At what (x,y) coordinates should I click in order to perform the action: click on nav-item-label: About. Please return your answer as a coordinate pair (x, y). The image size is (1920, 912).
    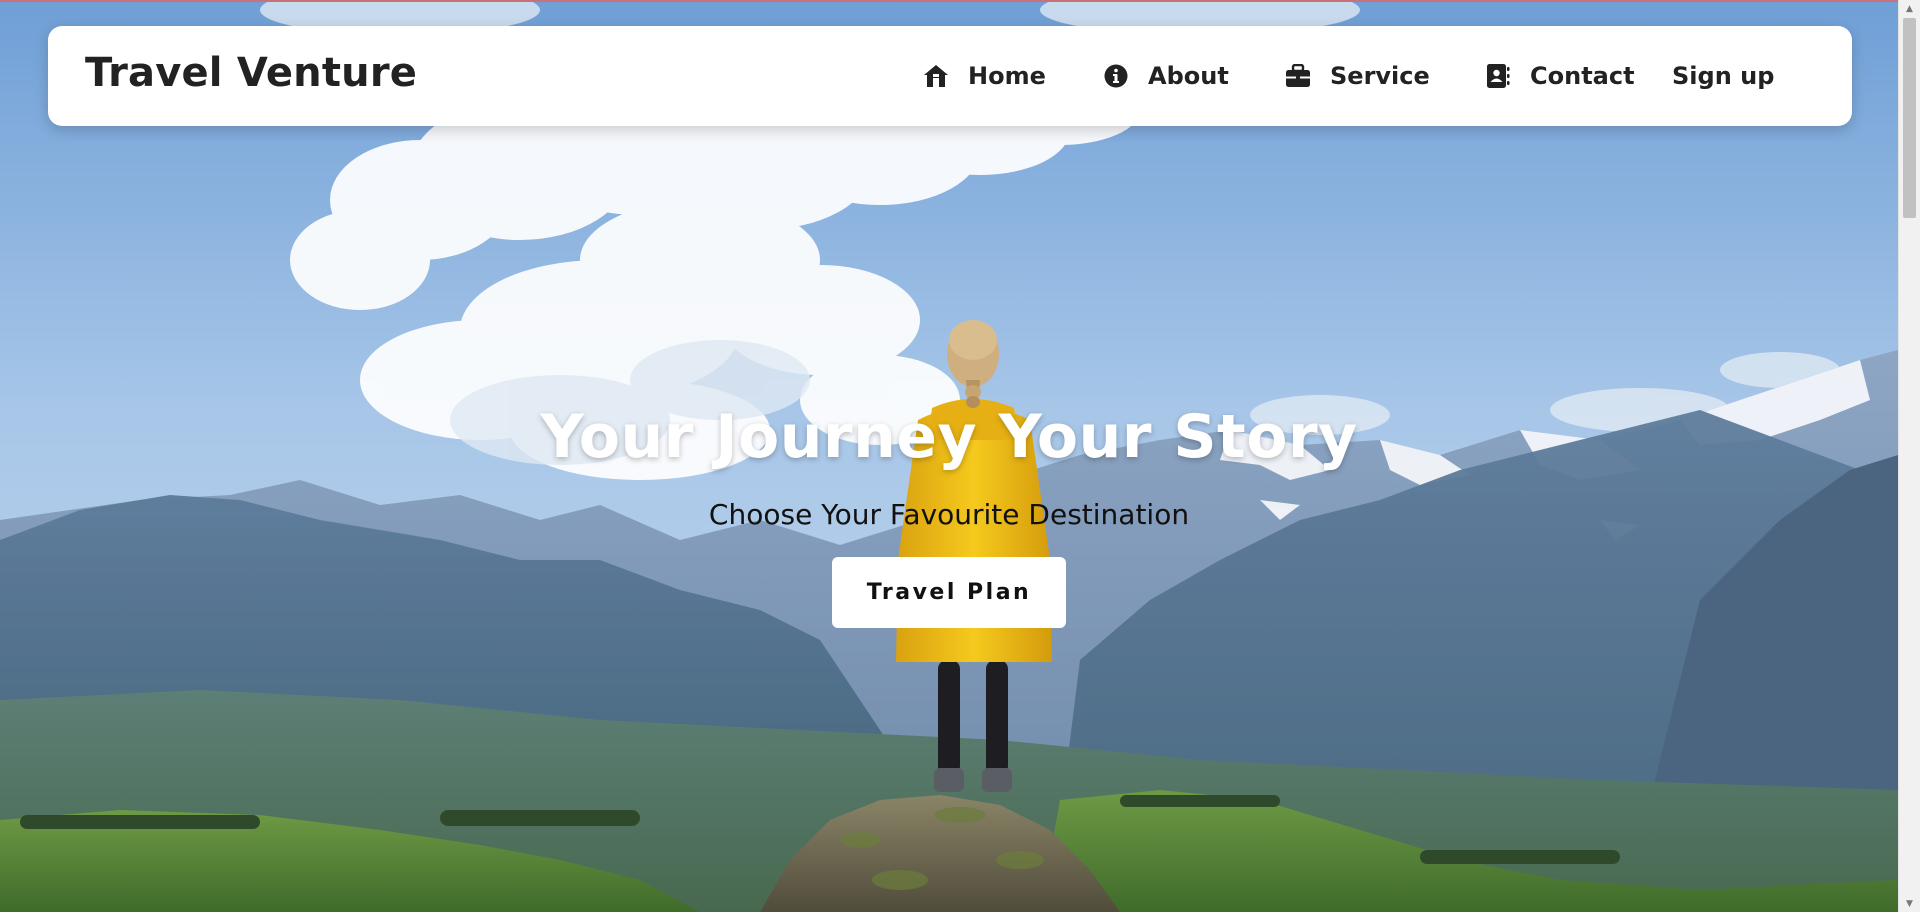
    Looking at the image, I should click on (1188, 76).